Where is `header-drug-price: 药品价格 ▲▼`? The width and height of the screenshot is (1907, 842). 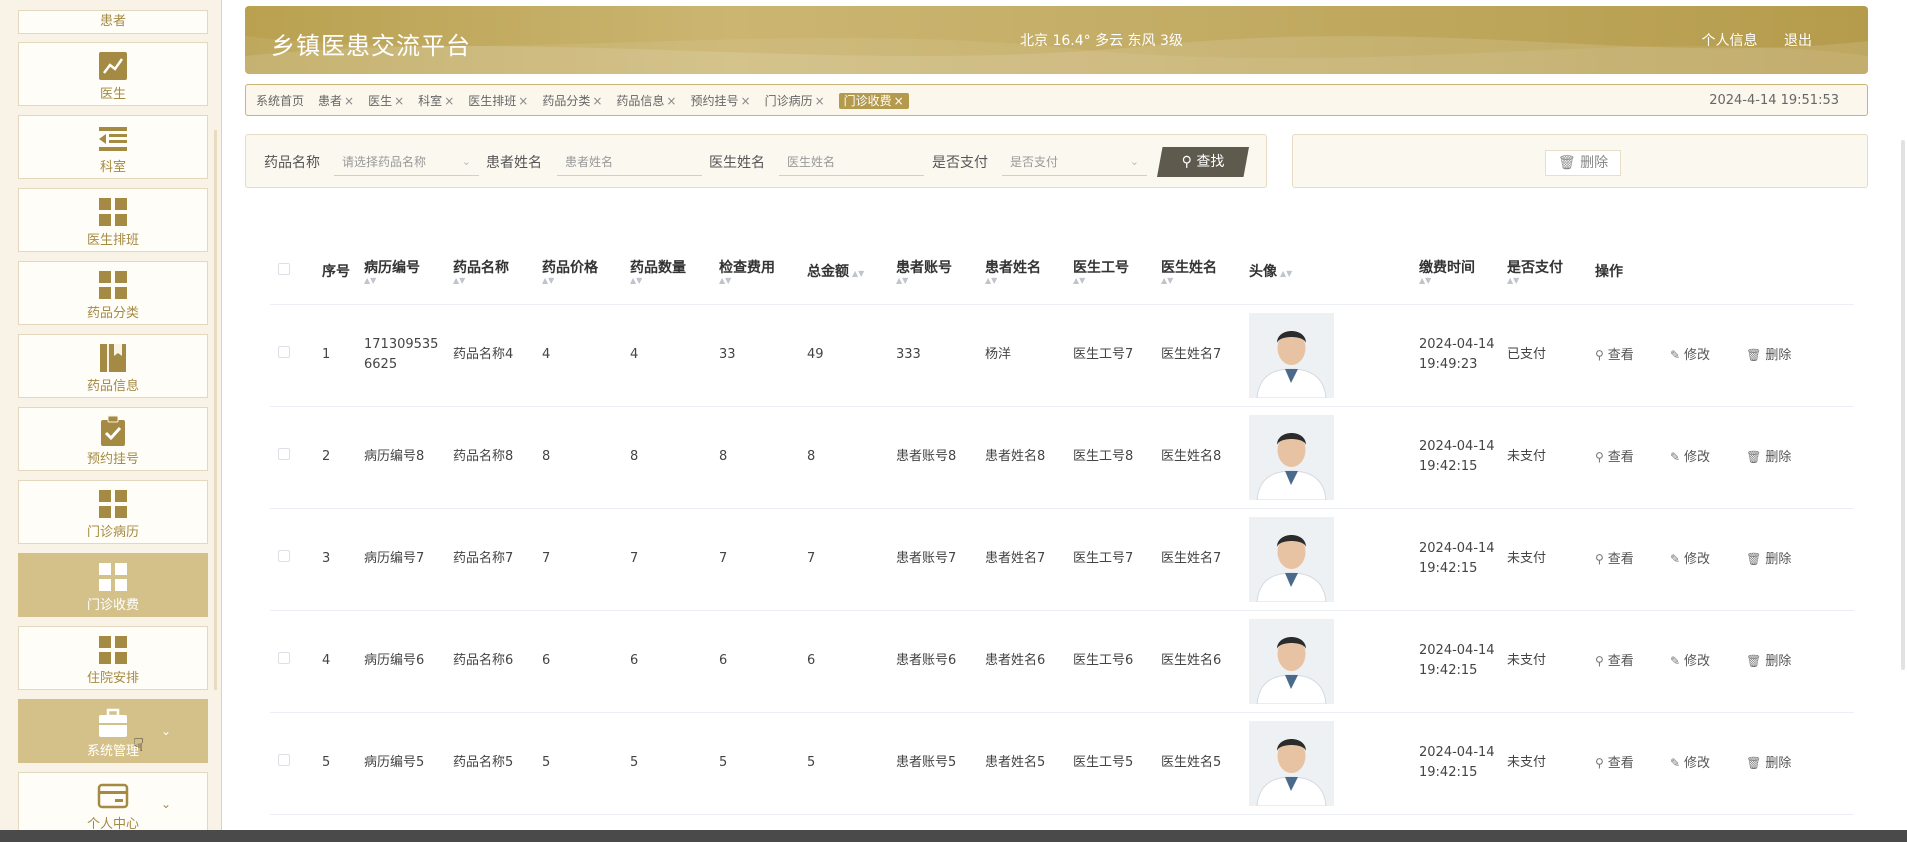
header-drug-price: 药品价格 ▲▼ is located at coordinates (578, 271).